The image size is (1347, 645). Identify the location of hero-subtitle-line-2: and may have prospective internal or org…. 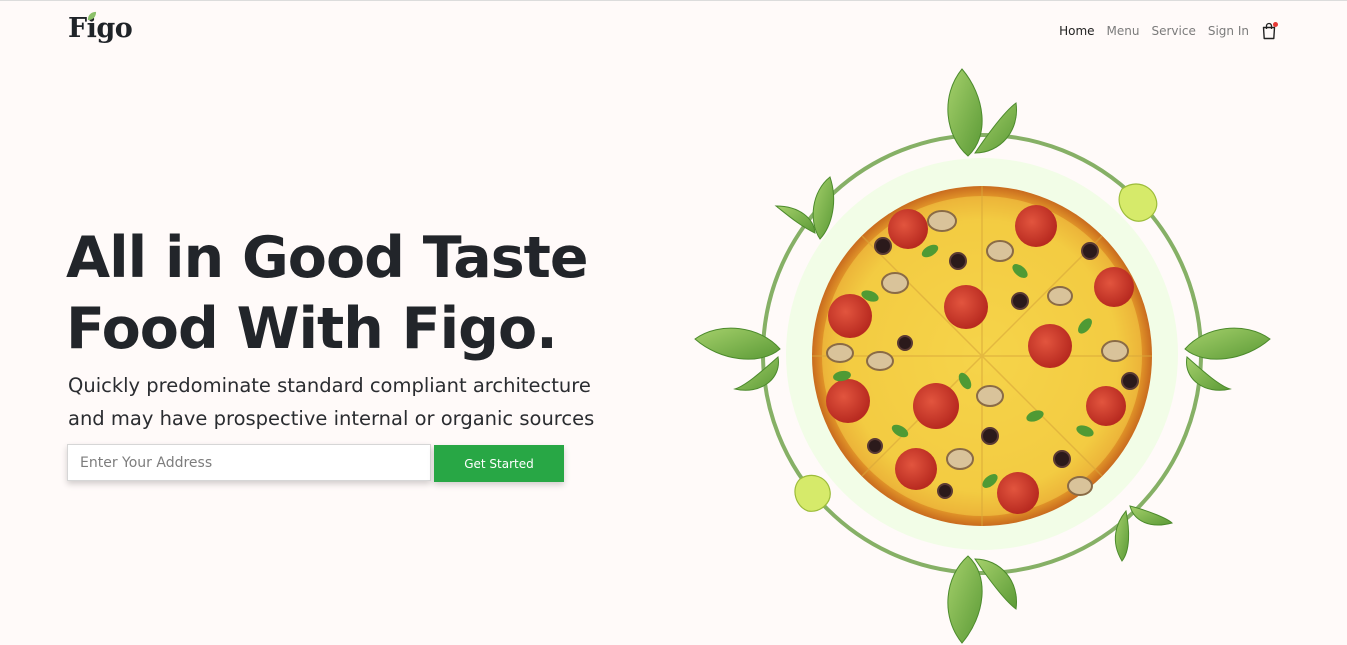
(331, 418).